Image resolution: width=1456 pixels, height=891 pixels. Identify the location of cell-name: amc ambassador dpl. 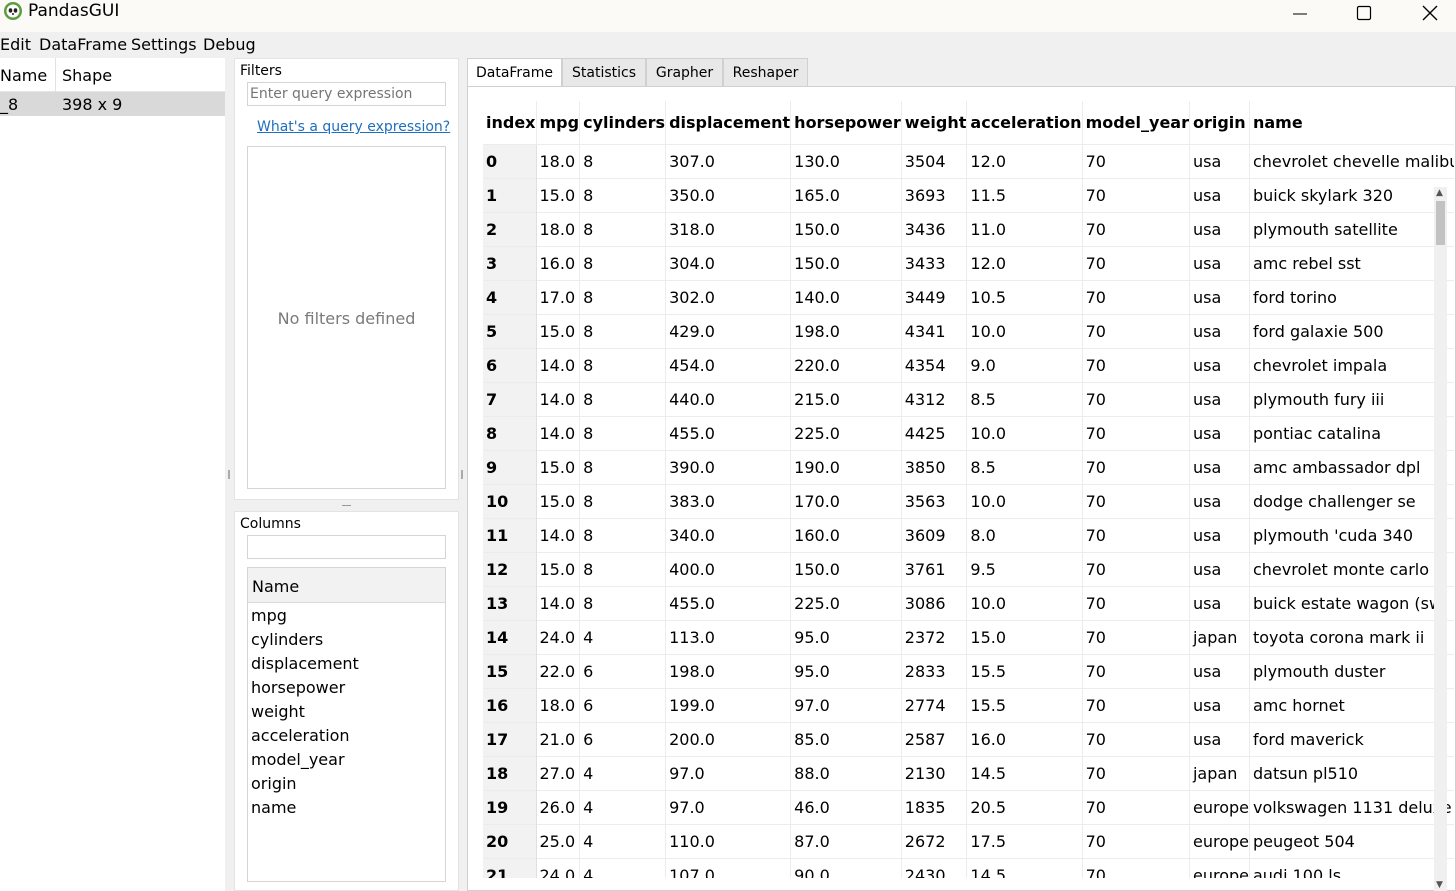
(1351, 467).